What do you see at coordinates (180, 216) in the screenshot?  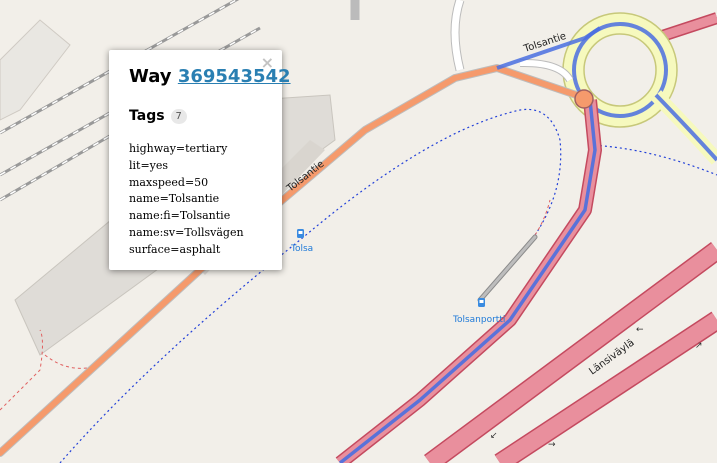 I see `tag-item: name:fi=Tolsantie` at bounding box center [180, 216].